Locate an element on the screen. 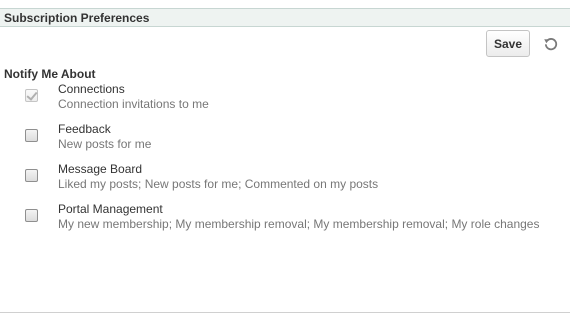 This screenshot has height=329, width=570. notify-me-about-heading: Notify Me About is located at coordinates (50, 74).